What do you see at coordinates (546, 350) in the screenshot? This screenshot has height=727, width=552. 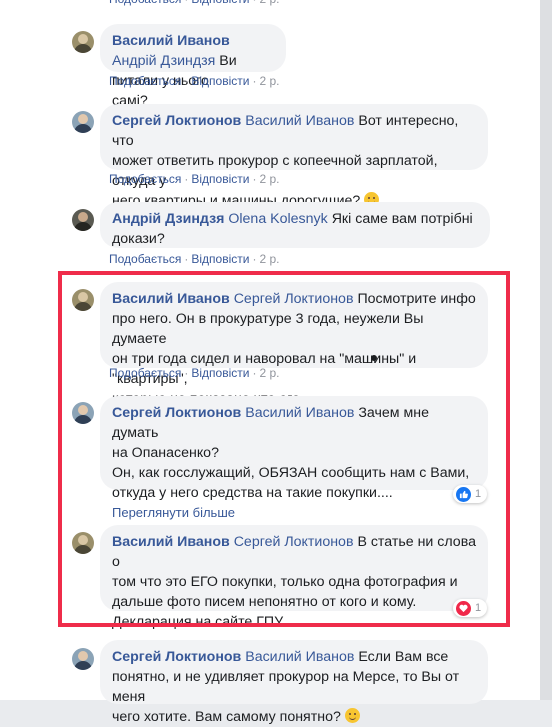 I see `page-background-edge` at bounding box center [546, 350].